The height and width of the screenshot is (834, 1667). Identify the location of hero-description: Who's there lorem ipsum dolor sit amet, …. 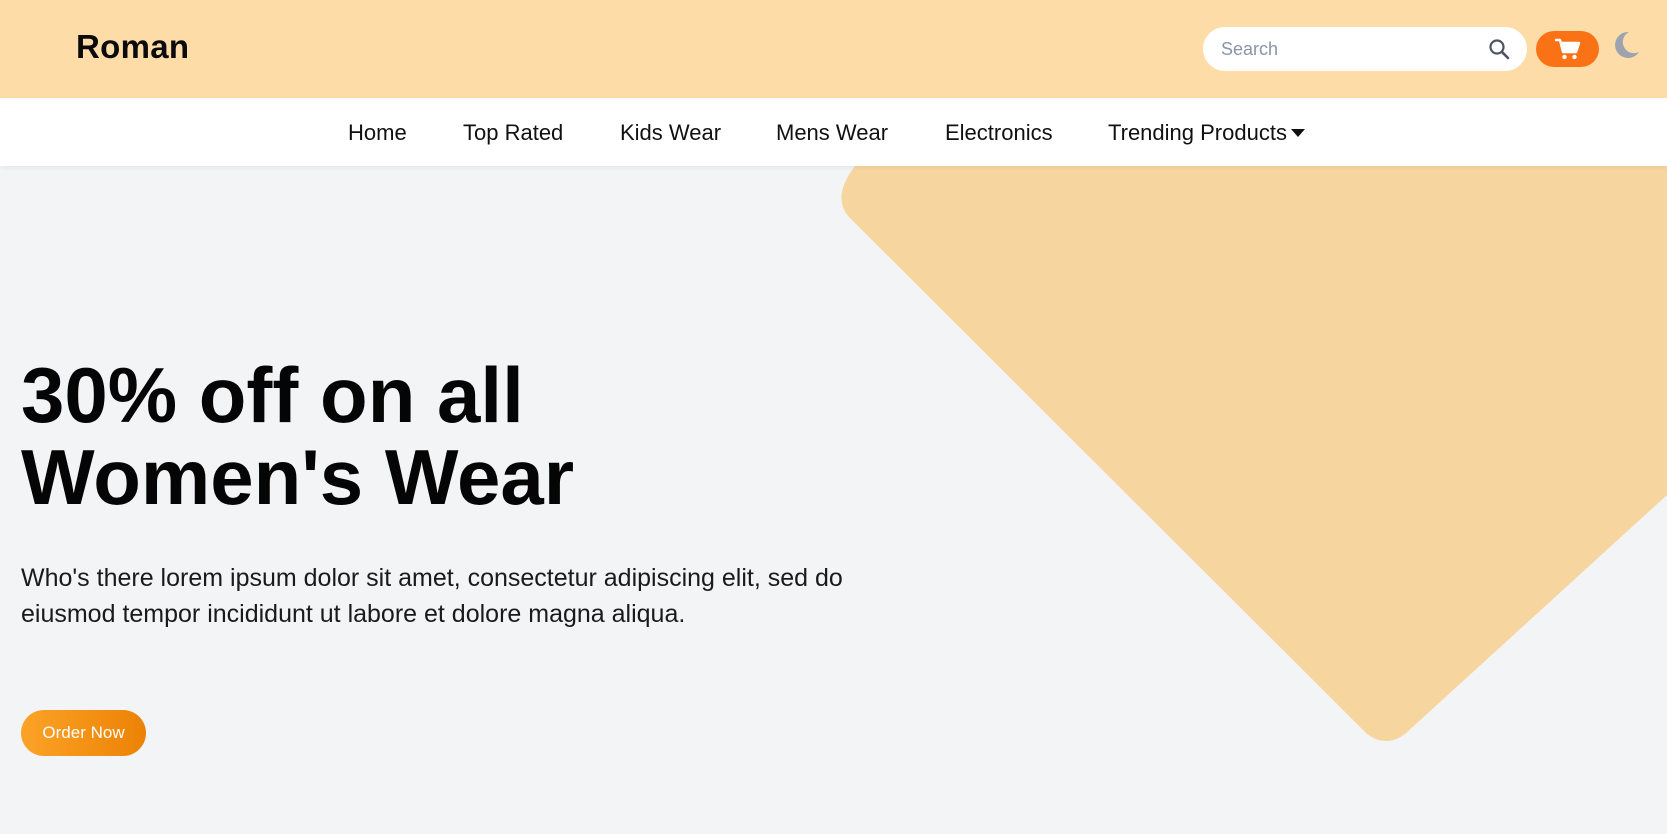
(432, 596).